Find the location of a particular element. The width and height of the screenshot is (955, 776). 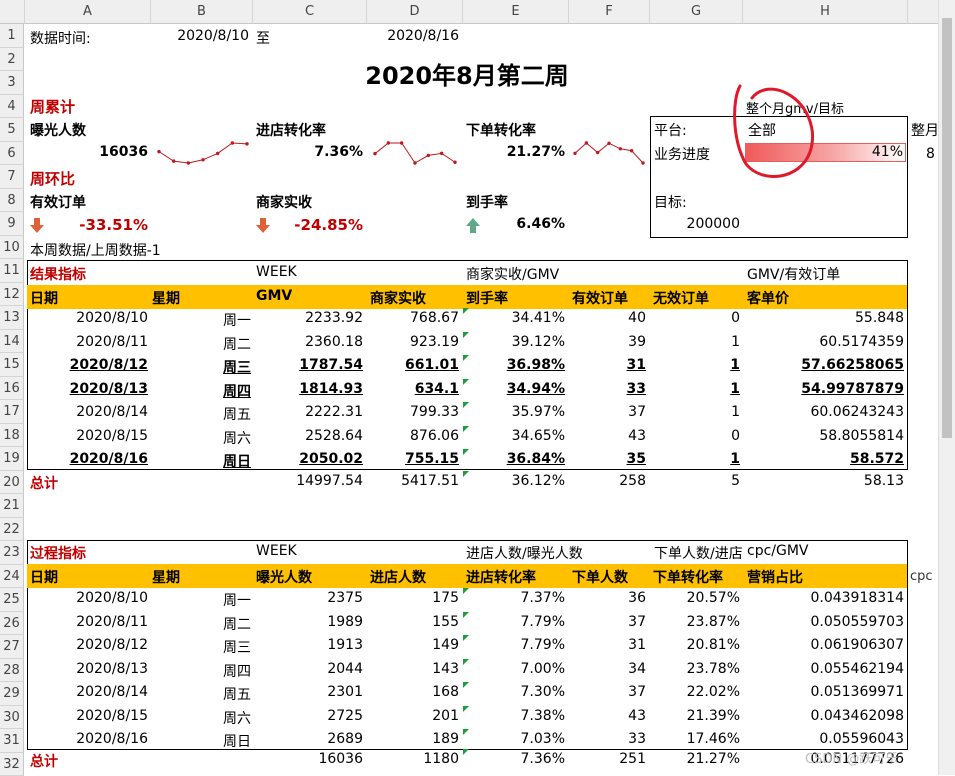

row-header: 32 is located at coordinates (12, 764).